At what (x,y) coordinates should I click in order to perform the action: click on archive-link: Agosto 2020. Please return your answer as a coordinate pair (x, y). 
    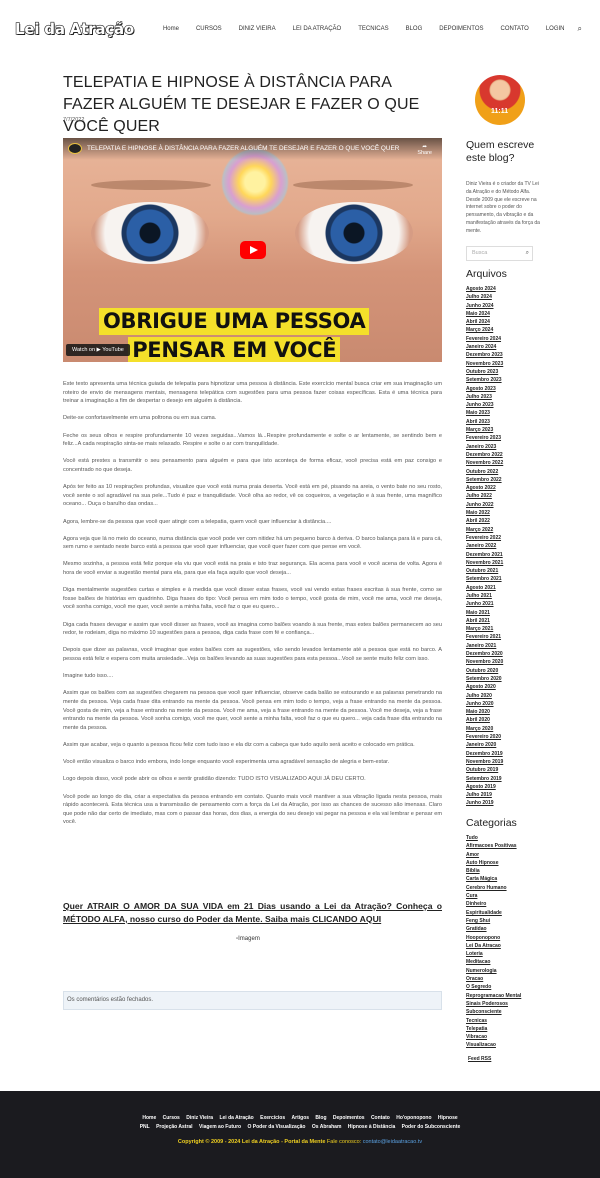
    Looking at the image, I should click on (484, 687).